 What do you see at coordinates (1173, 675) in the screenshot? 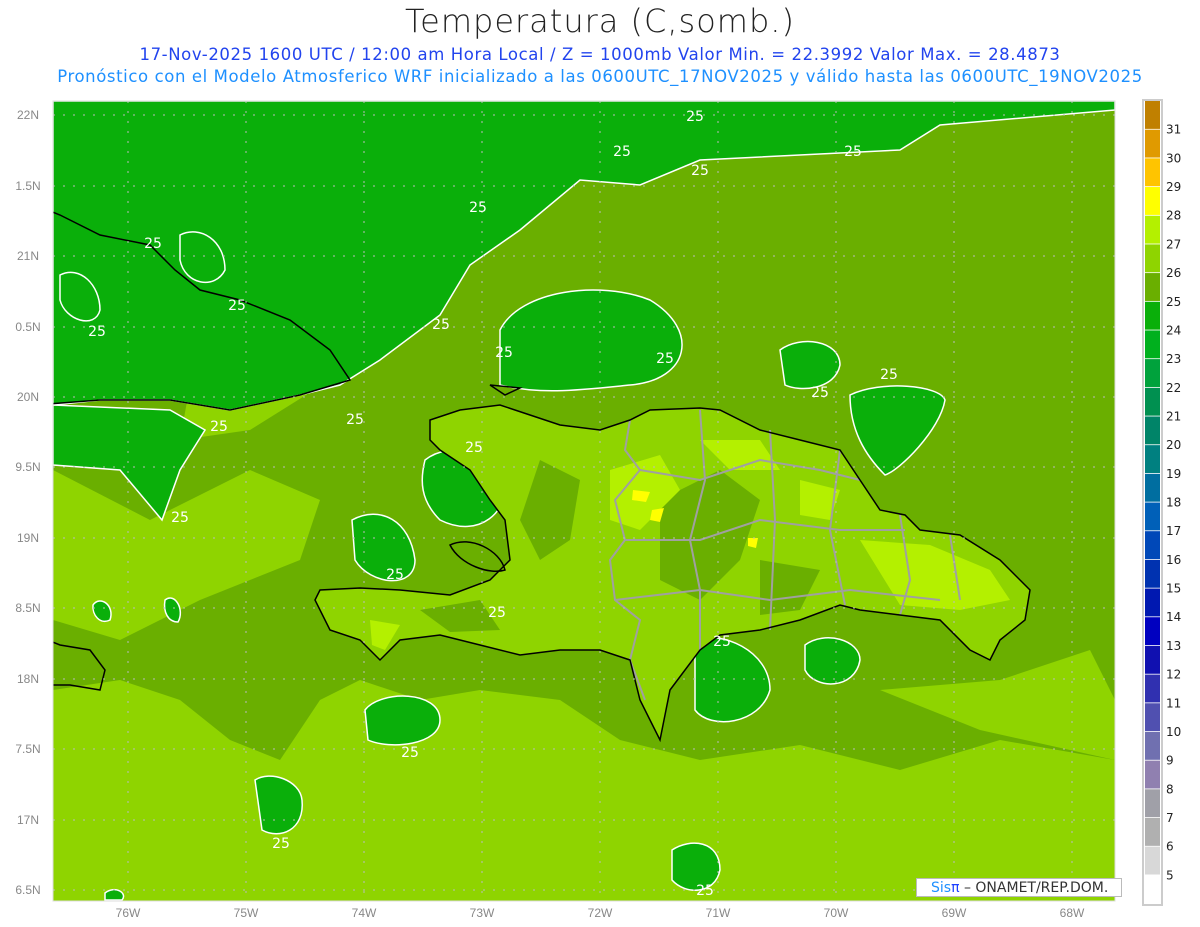
I see `colorbar-label: 12` at bounding box center [1173, 675].